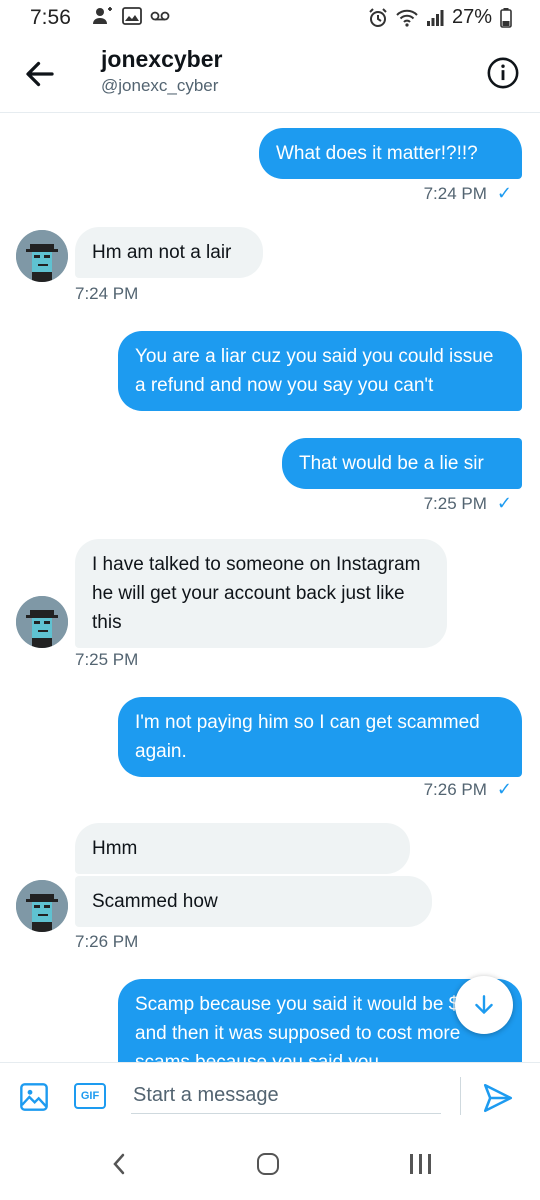 The width and height of the screenshot is (540, 1200). I want to click on message-timestamp: 7:26 PM, so click(107, 941).